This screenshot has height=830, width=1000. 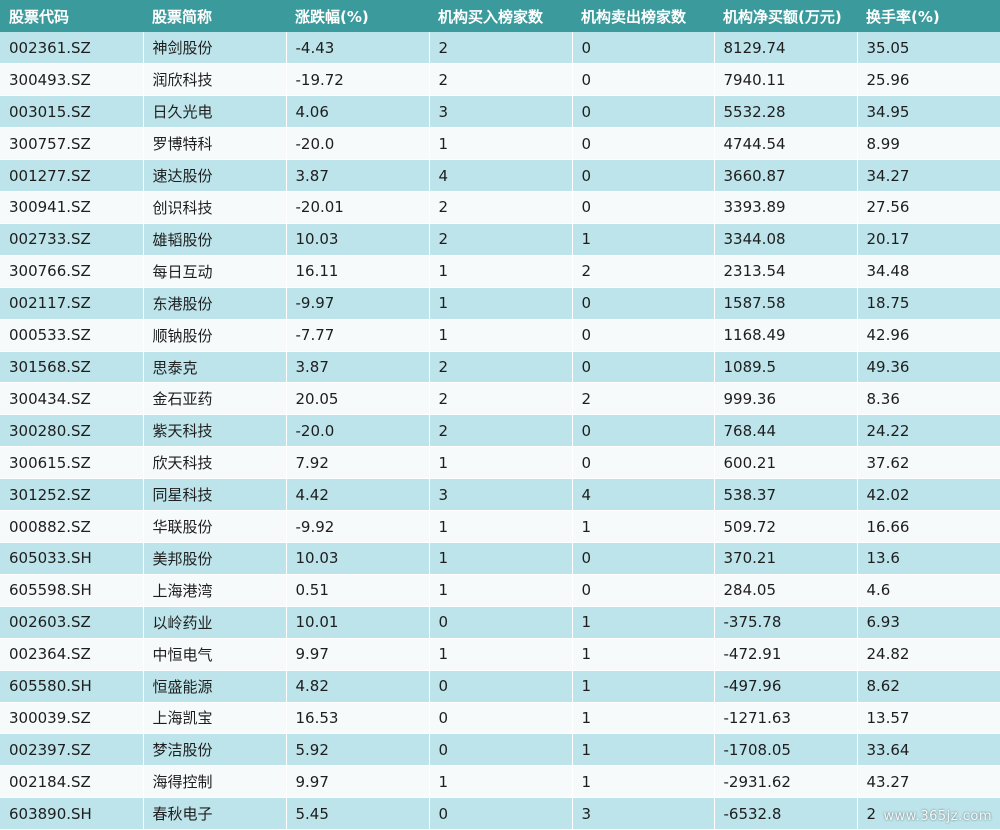 What do you see at coordinates (72, 80) in the screenshot?
I see `stock-code-cell: 300493.SZ` at bounding box center [72, 80].